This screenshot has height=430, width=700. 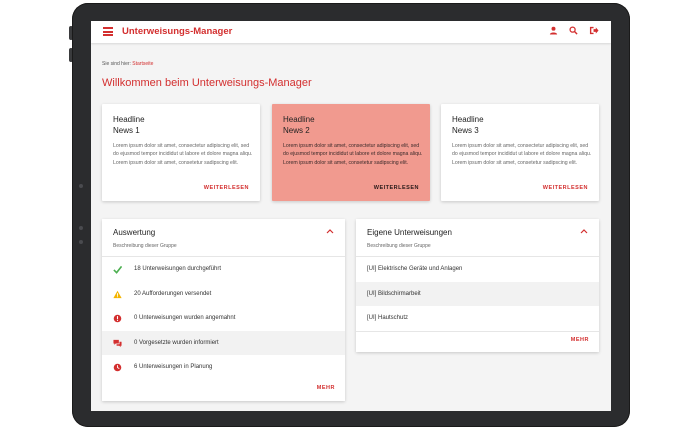 What do you see at coordinates (173, 367) in the screenshot?
I see `list-item-label: 6 Unterweisungen in Planung` at bounding box center [173, 367].